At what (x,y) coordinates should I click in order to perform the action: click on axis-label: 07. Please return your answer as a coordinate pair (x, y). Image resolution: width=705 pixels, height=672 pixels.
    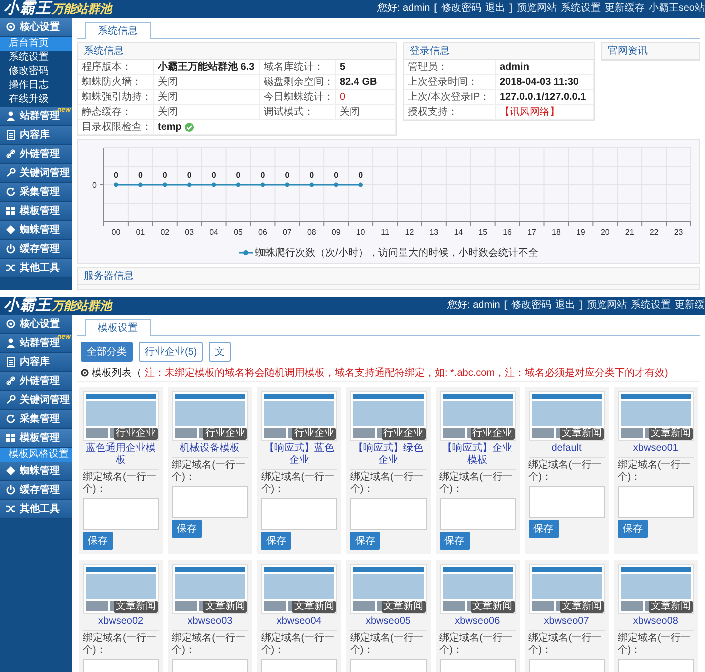
    Looking at the image, I should click on (287, 232).